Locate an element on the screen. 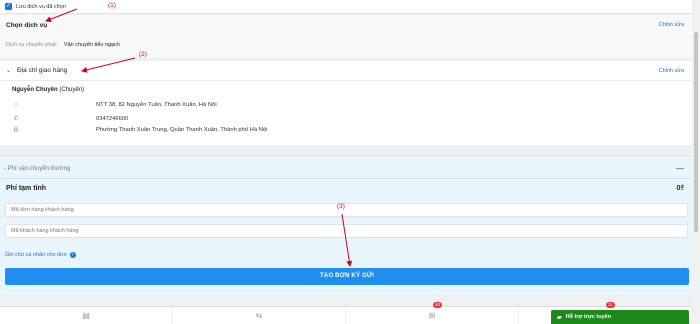  save-service-label: Lưu dịch vụ đã chọn is located at coordinates (41, 6).